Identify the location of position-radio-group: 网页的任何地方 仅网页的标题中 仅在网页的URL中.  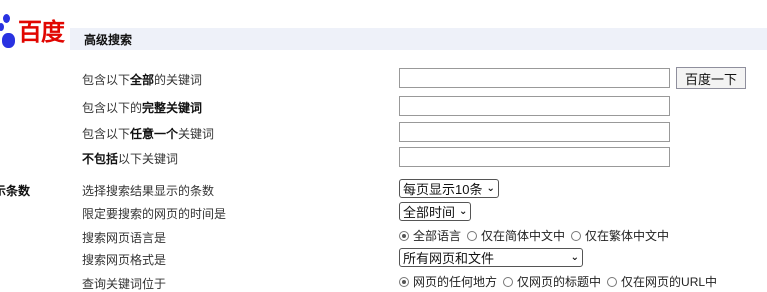
(558, 281).